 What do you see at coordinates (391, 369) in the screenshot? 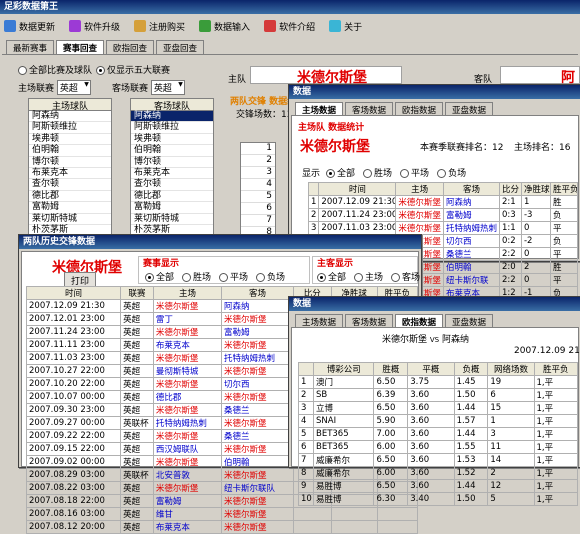
I see `column-header: 胜概` at bounding box center [391, 369].